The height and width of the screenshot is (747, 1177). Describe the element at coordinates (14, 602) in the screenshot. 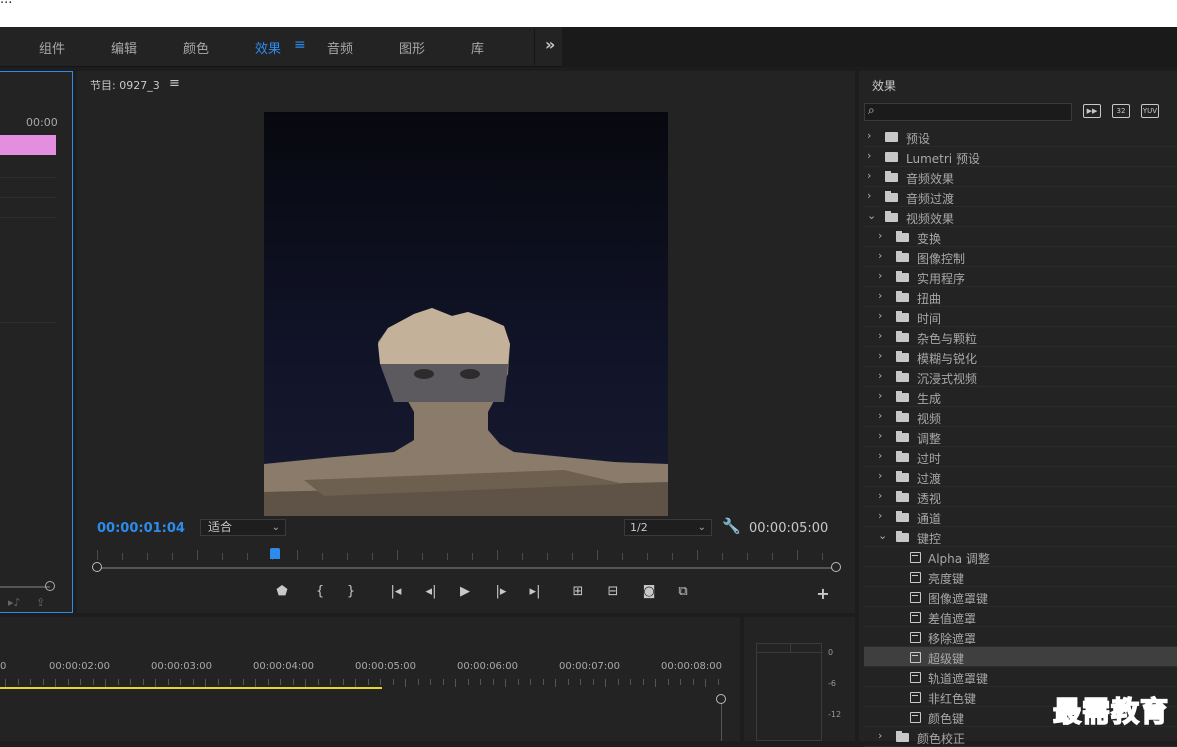

I see `insert-audio-icon: ▸♪` at that location.